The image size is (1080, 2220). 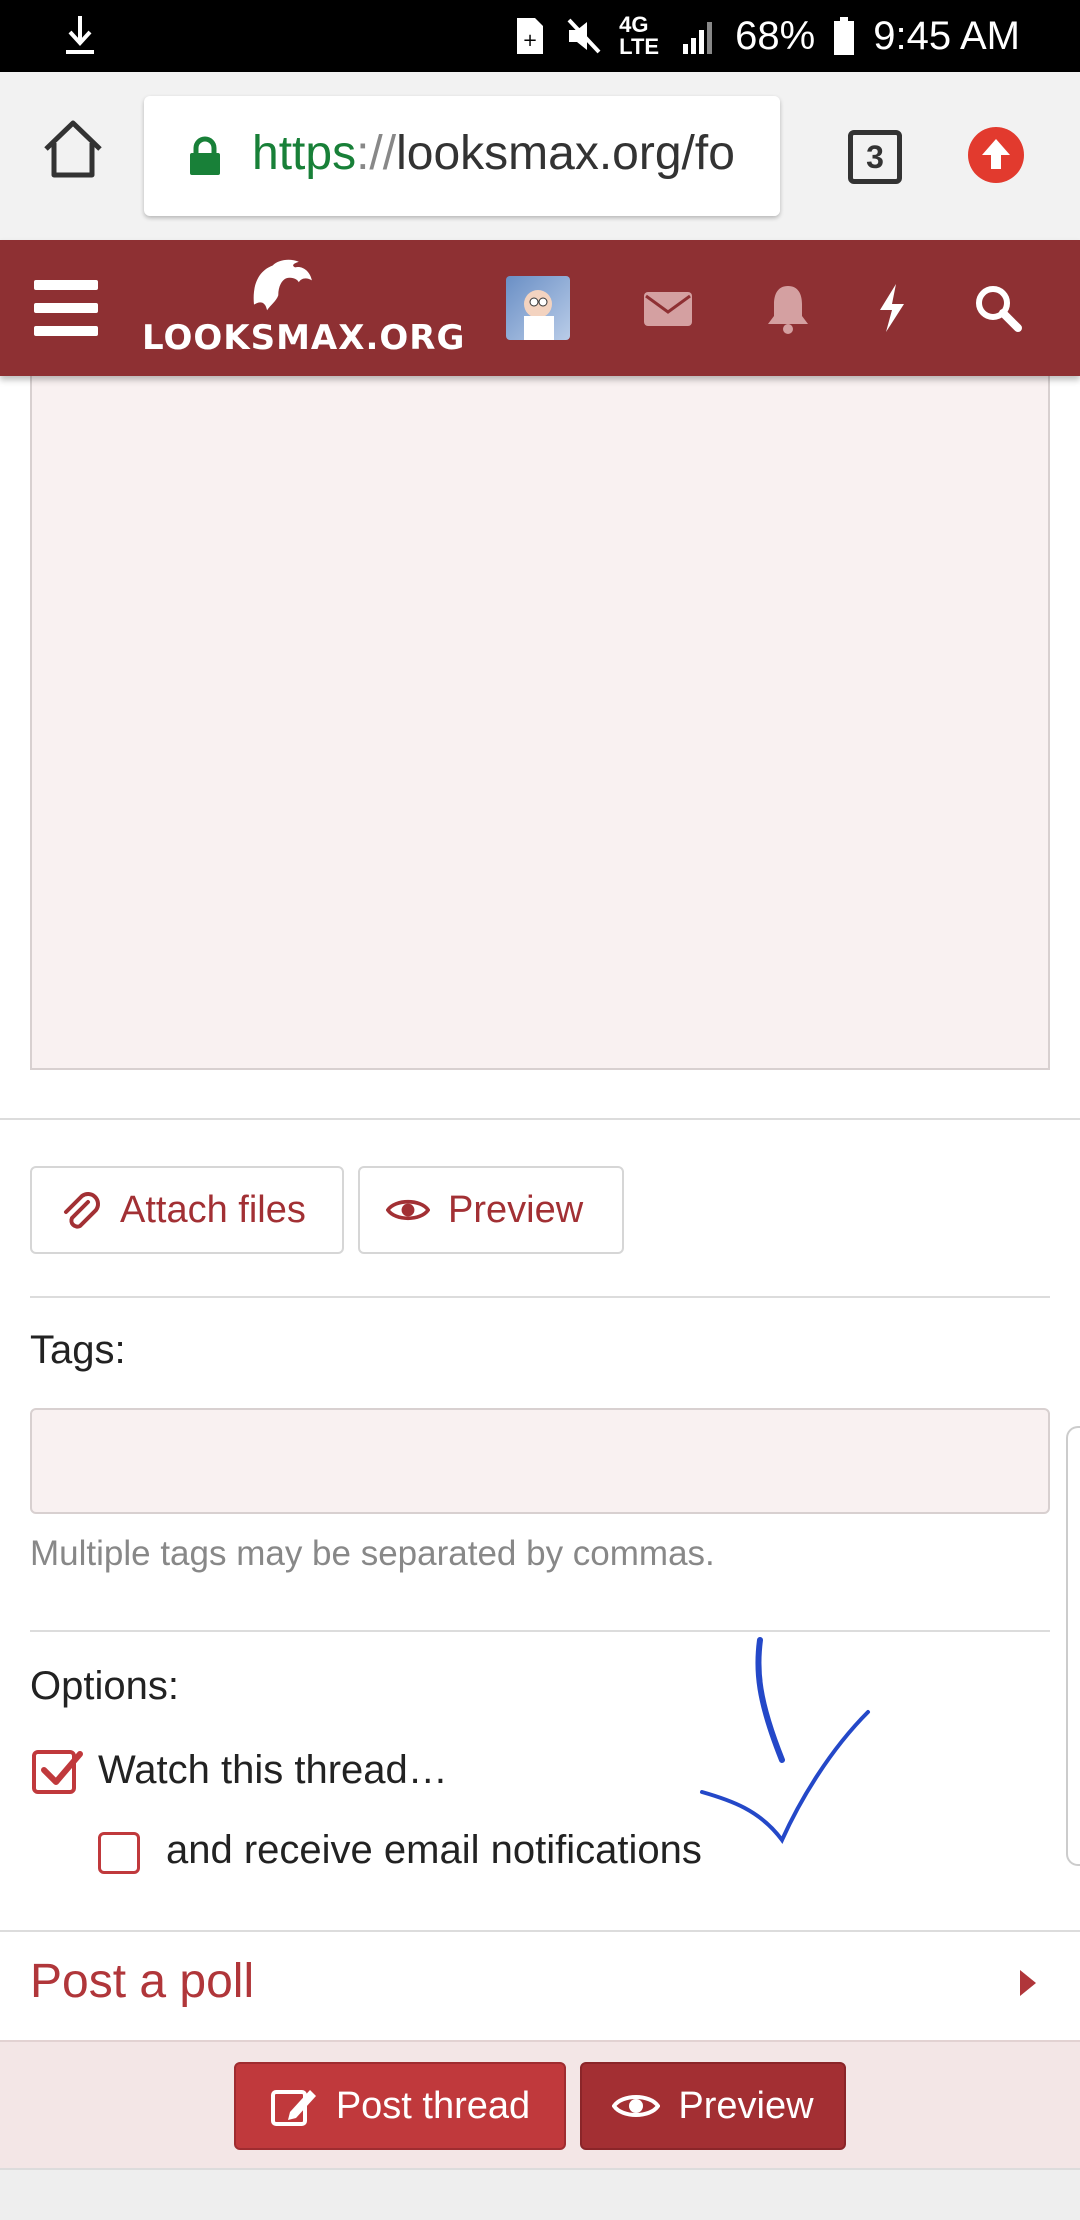 I want to click on post-poll-link: Post a poll, so click(x=142, y=1981).